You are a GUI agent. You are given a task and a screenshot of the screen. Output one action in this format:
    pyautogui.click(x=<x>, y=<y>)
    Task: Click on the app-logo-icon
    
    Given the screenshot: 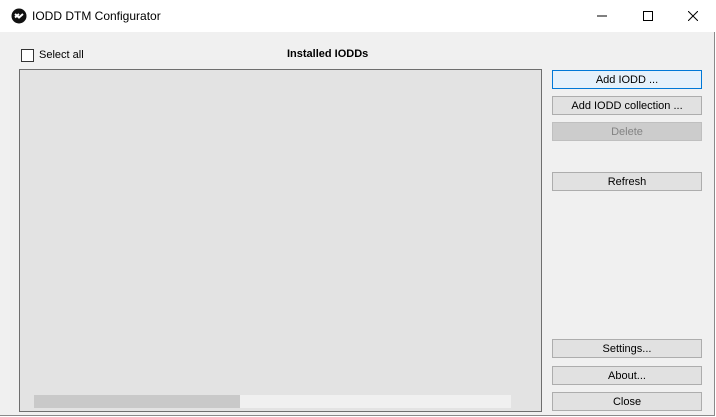 What is the action you would take?
    pyautogui.click(x=19, y=16)
    